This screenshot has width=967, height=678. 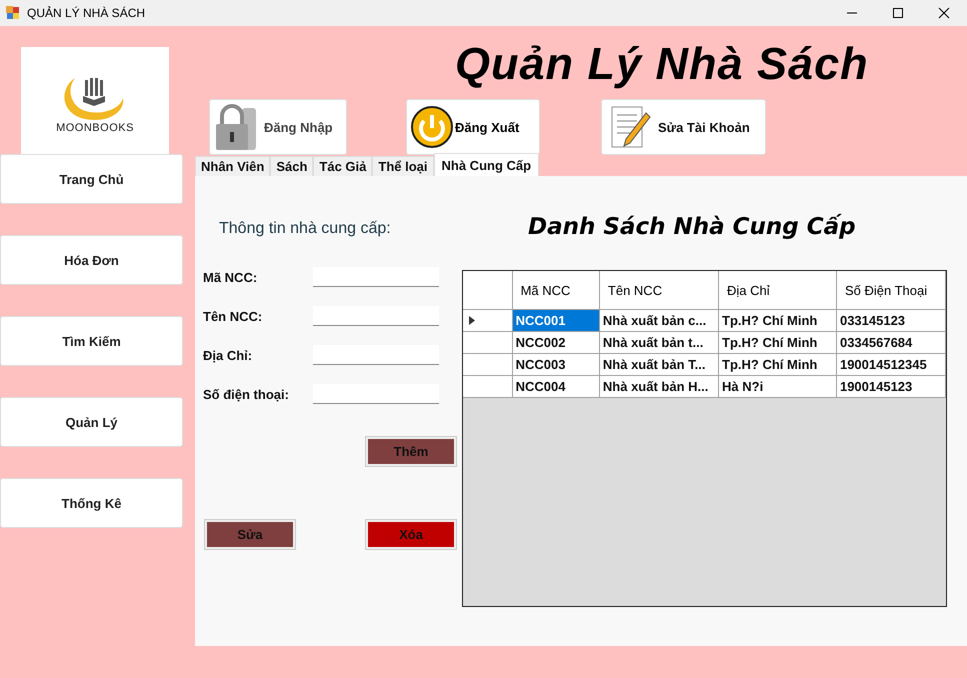 I want to click on column-header: Địa Chỉ, so click(x=777, y=290).